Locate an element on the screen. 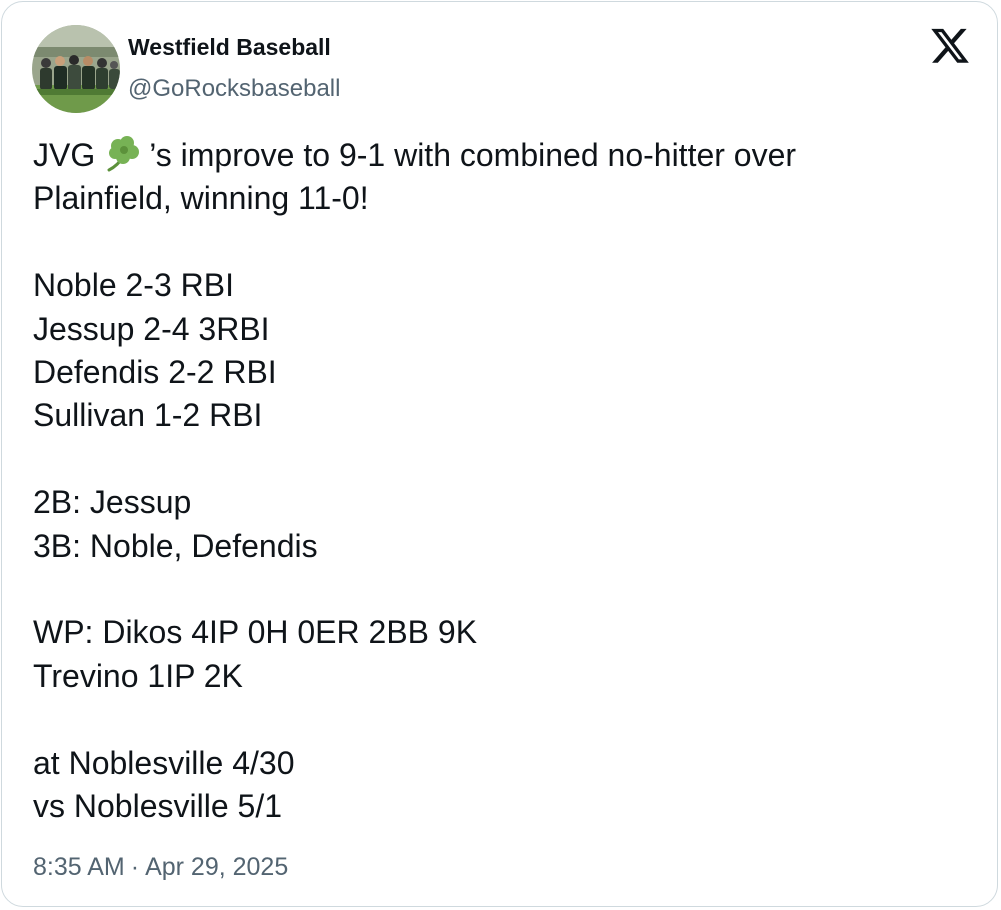 The image size is (1001, 910). tweet-date: Apr 29, 2025 is located at coordinates (217, 867).